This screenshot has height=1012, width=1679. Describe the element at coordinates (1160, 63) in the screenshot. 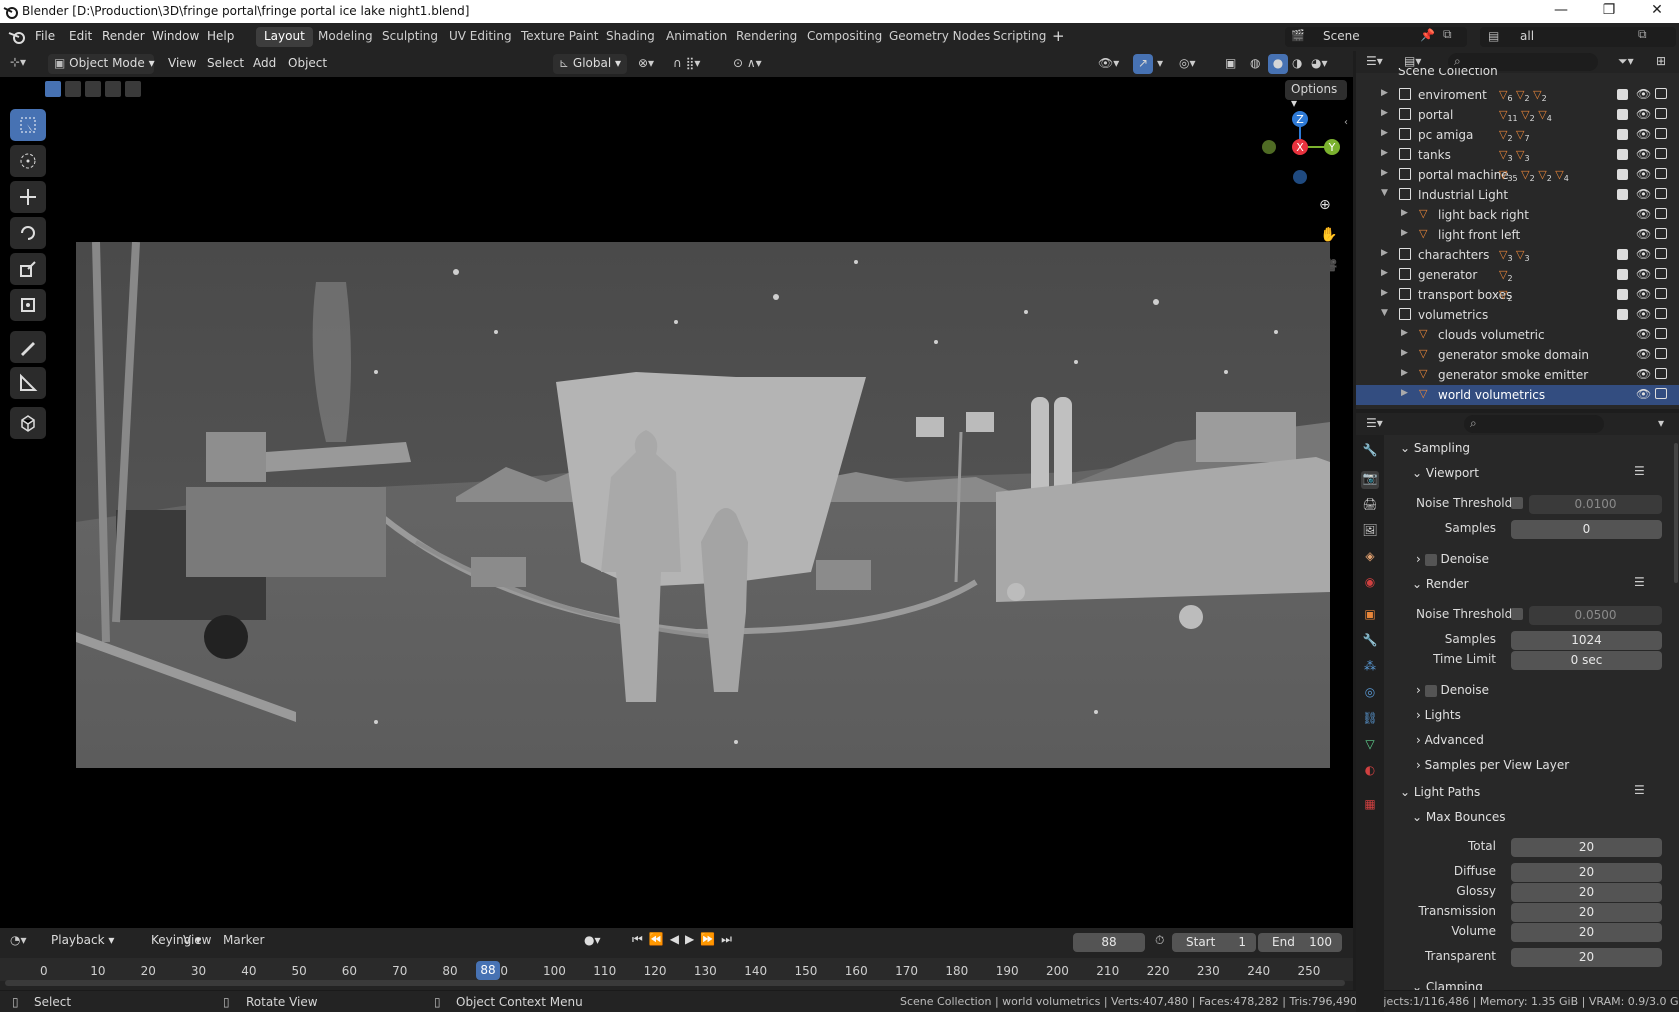

I see `gizmo-dropdown-icon: ▾` at that location.